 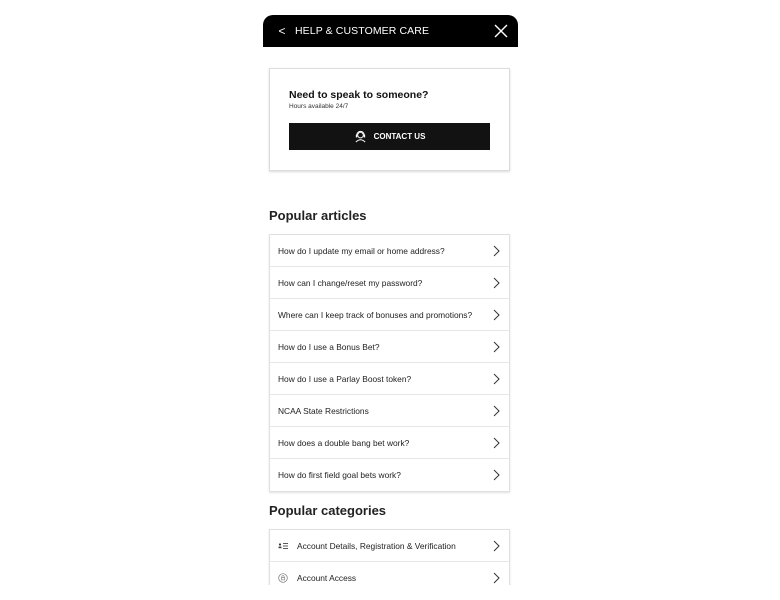 I want to click on article-label: How do first field goal bets work?, so click(x=339, y=475).